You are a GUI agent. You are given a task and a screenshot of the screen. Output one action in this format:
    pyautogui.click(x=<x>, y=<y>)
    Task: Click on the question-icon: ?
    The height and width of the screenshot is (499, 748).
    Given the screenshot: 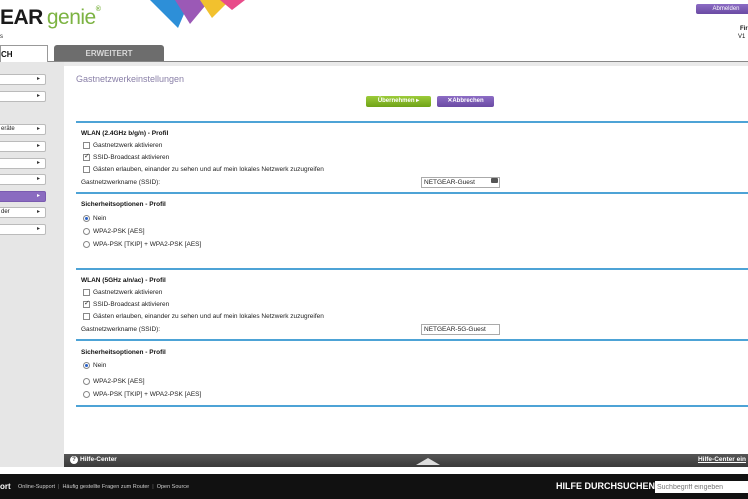 What is the action you would take?
    pyautogui.click(x=74, y=460)
    